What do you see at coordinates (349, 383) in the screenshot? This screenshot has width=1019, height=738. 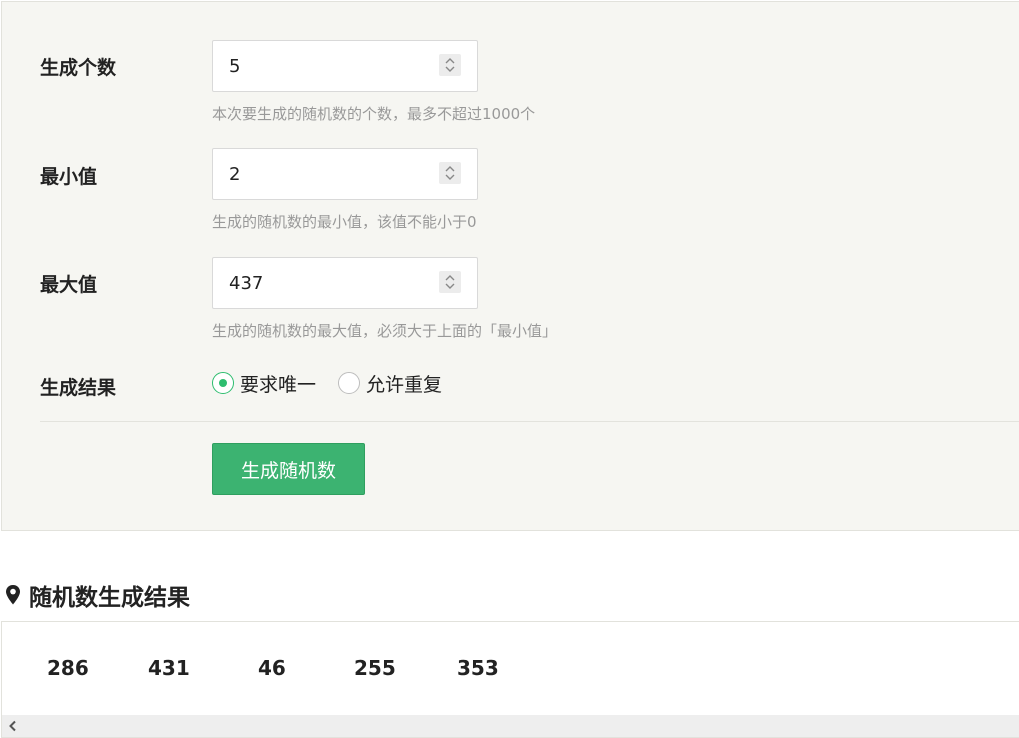 I see `radio-allow-duplicates-circle` at bounding box center [349, 383].